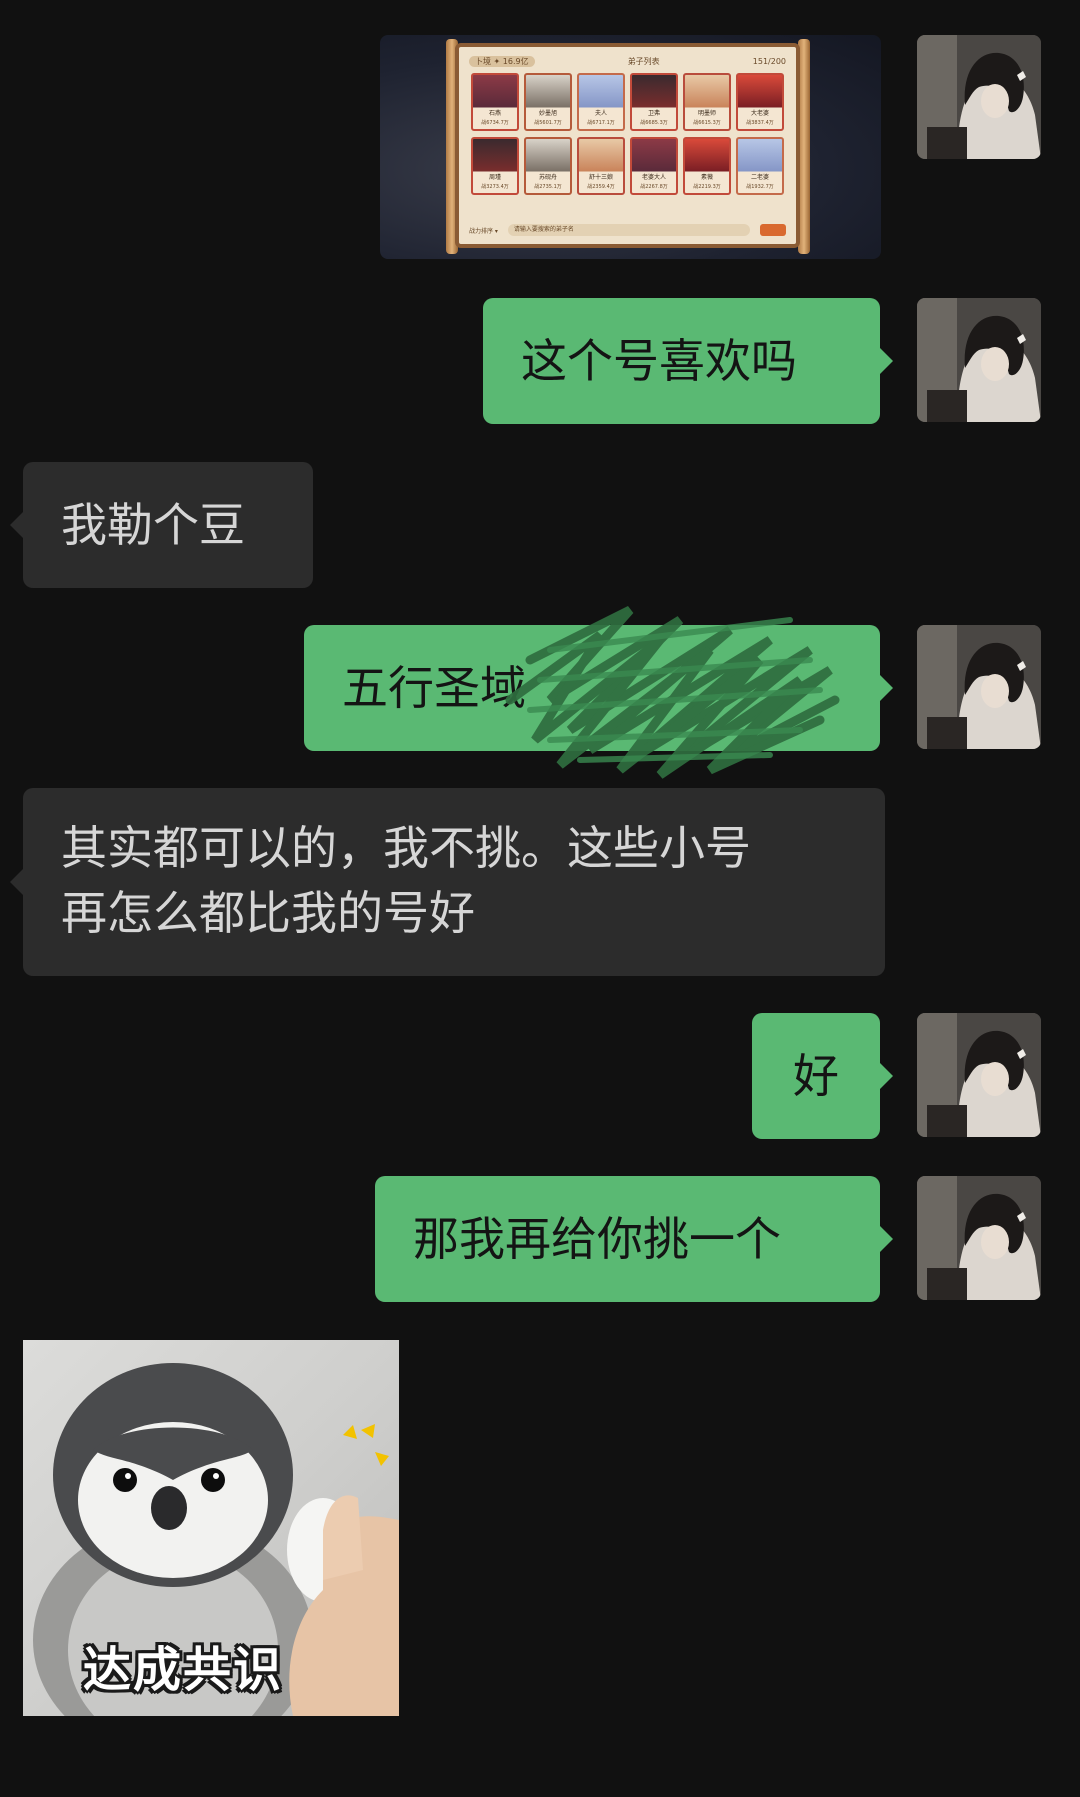 Image resolution: width=1080 pixels, height=1797 pixels. Describe the element at coordinates (406, 848) in the screenshot. I see `message-text-line-1: 其实都可以的，我不挑。这些小号` at that location.